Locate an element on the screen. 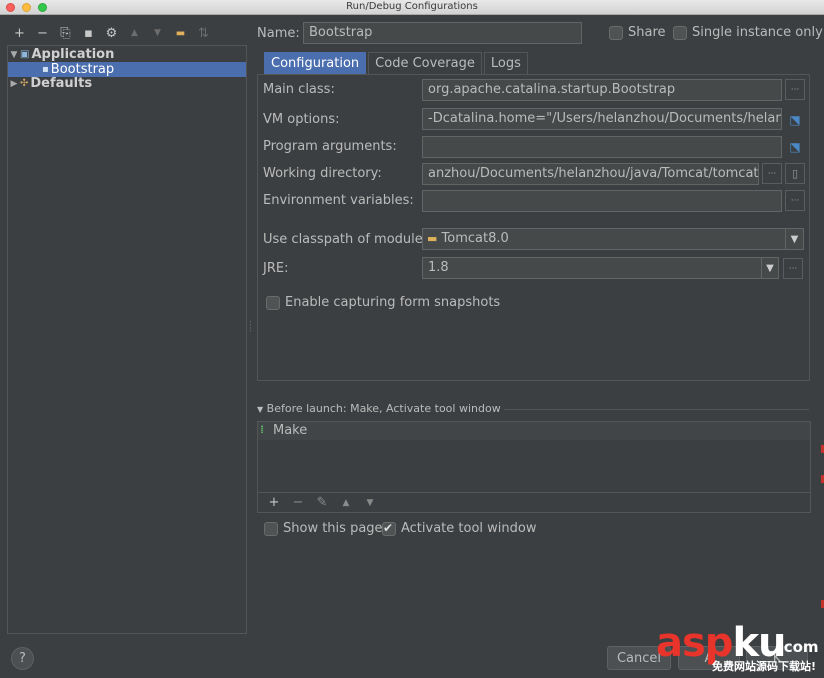  edit-defaults-icon: ⚙ is located at coordinates (111, 33).